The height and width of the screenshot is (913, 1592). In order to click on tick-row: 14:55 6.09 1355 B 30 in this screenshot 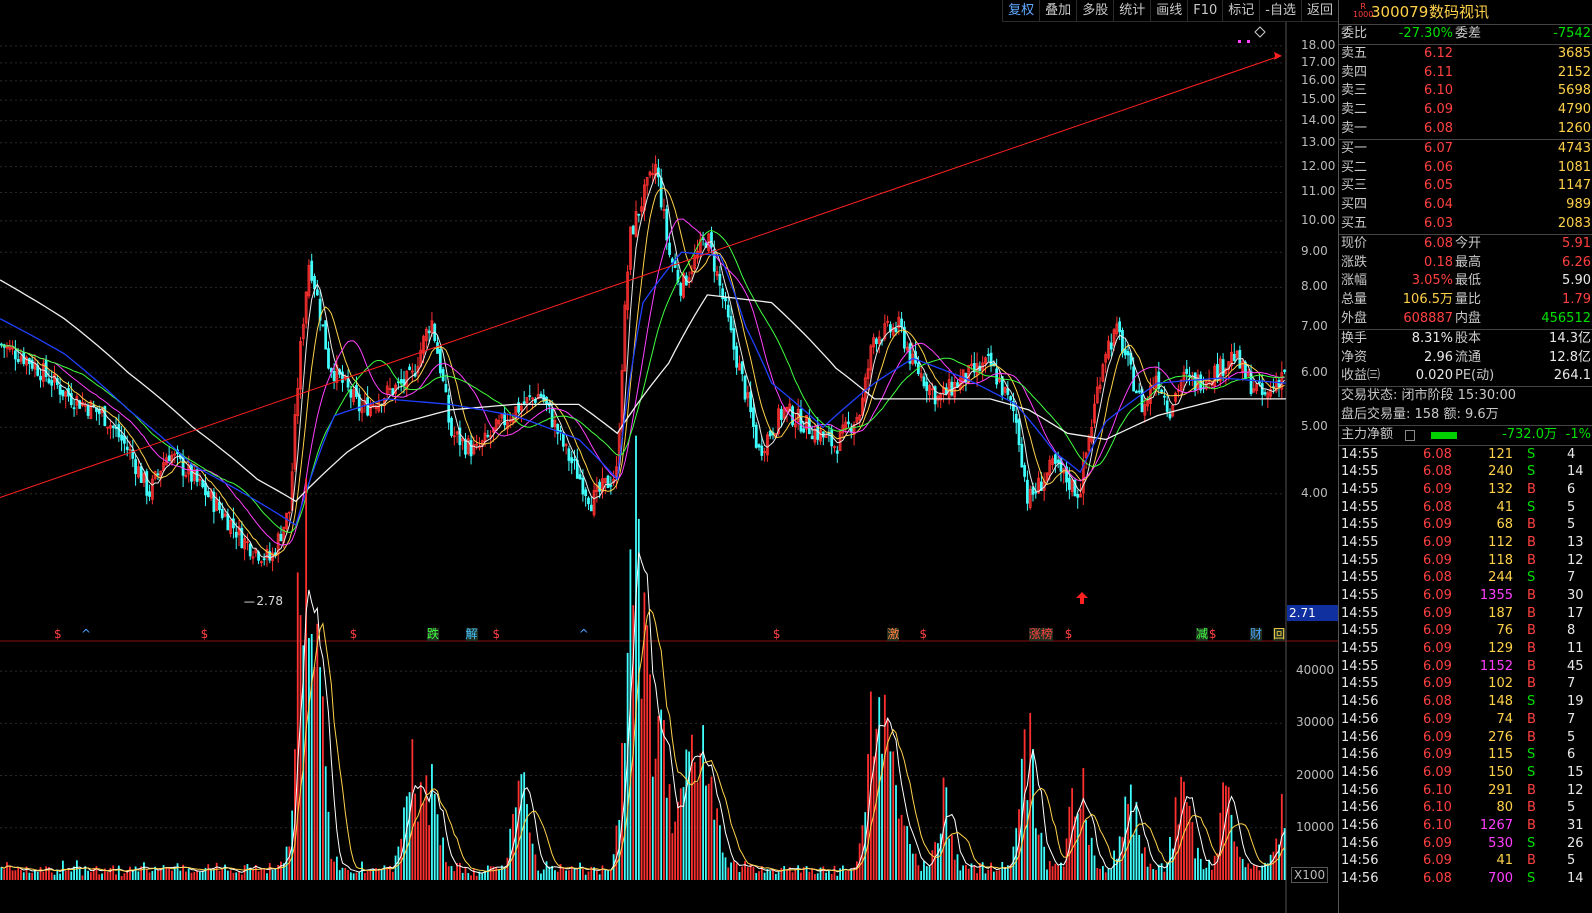, I will do `click(1465, 596)`.